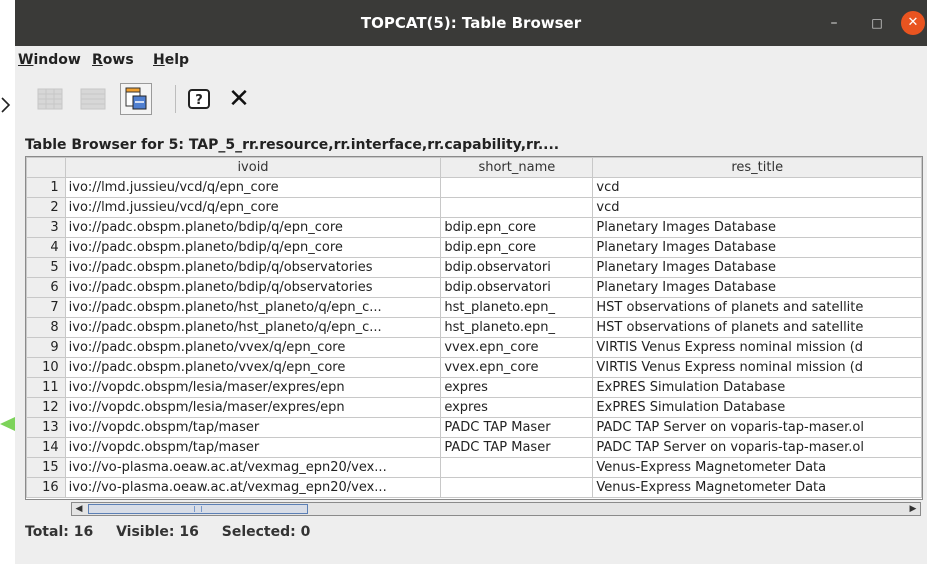 This screenshot has width=927, height=564. Describe the element at coordinates (79, 509) in the screenshot. I see `scroll-left-arrow-icon: ◀` at that location.